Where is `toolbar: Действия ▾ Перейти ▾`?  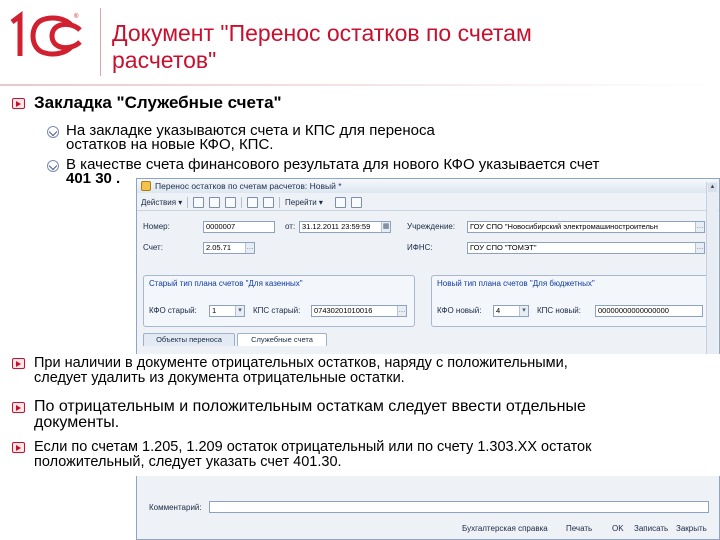
toolbar: Действия ▾ Перейти ▾ is located at coordinates (428, 202).